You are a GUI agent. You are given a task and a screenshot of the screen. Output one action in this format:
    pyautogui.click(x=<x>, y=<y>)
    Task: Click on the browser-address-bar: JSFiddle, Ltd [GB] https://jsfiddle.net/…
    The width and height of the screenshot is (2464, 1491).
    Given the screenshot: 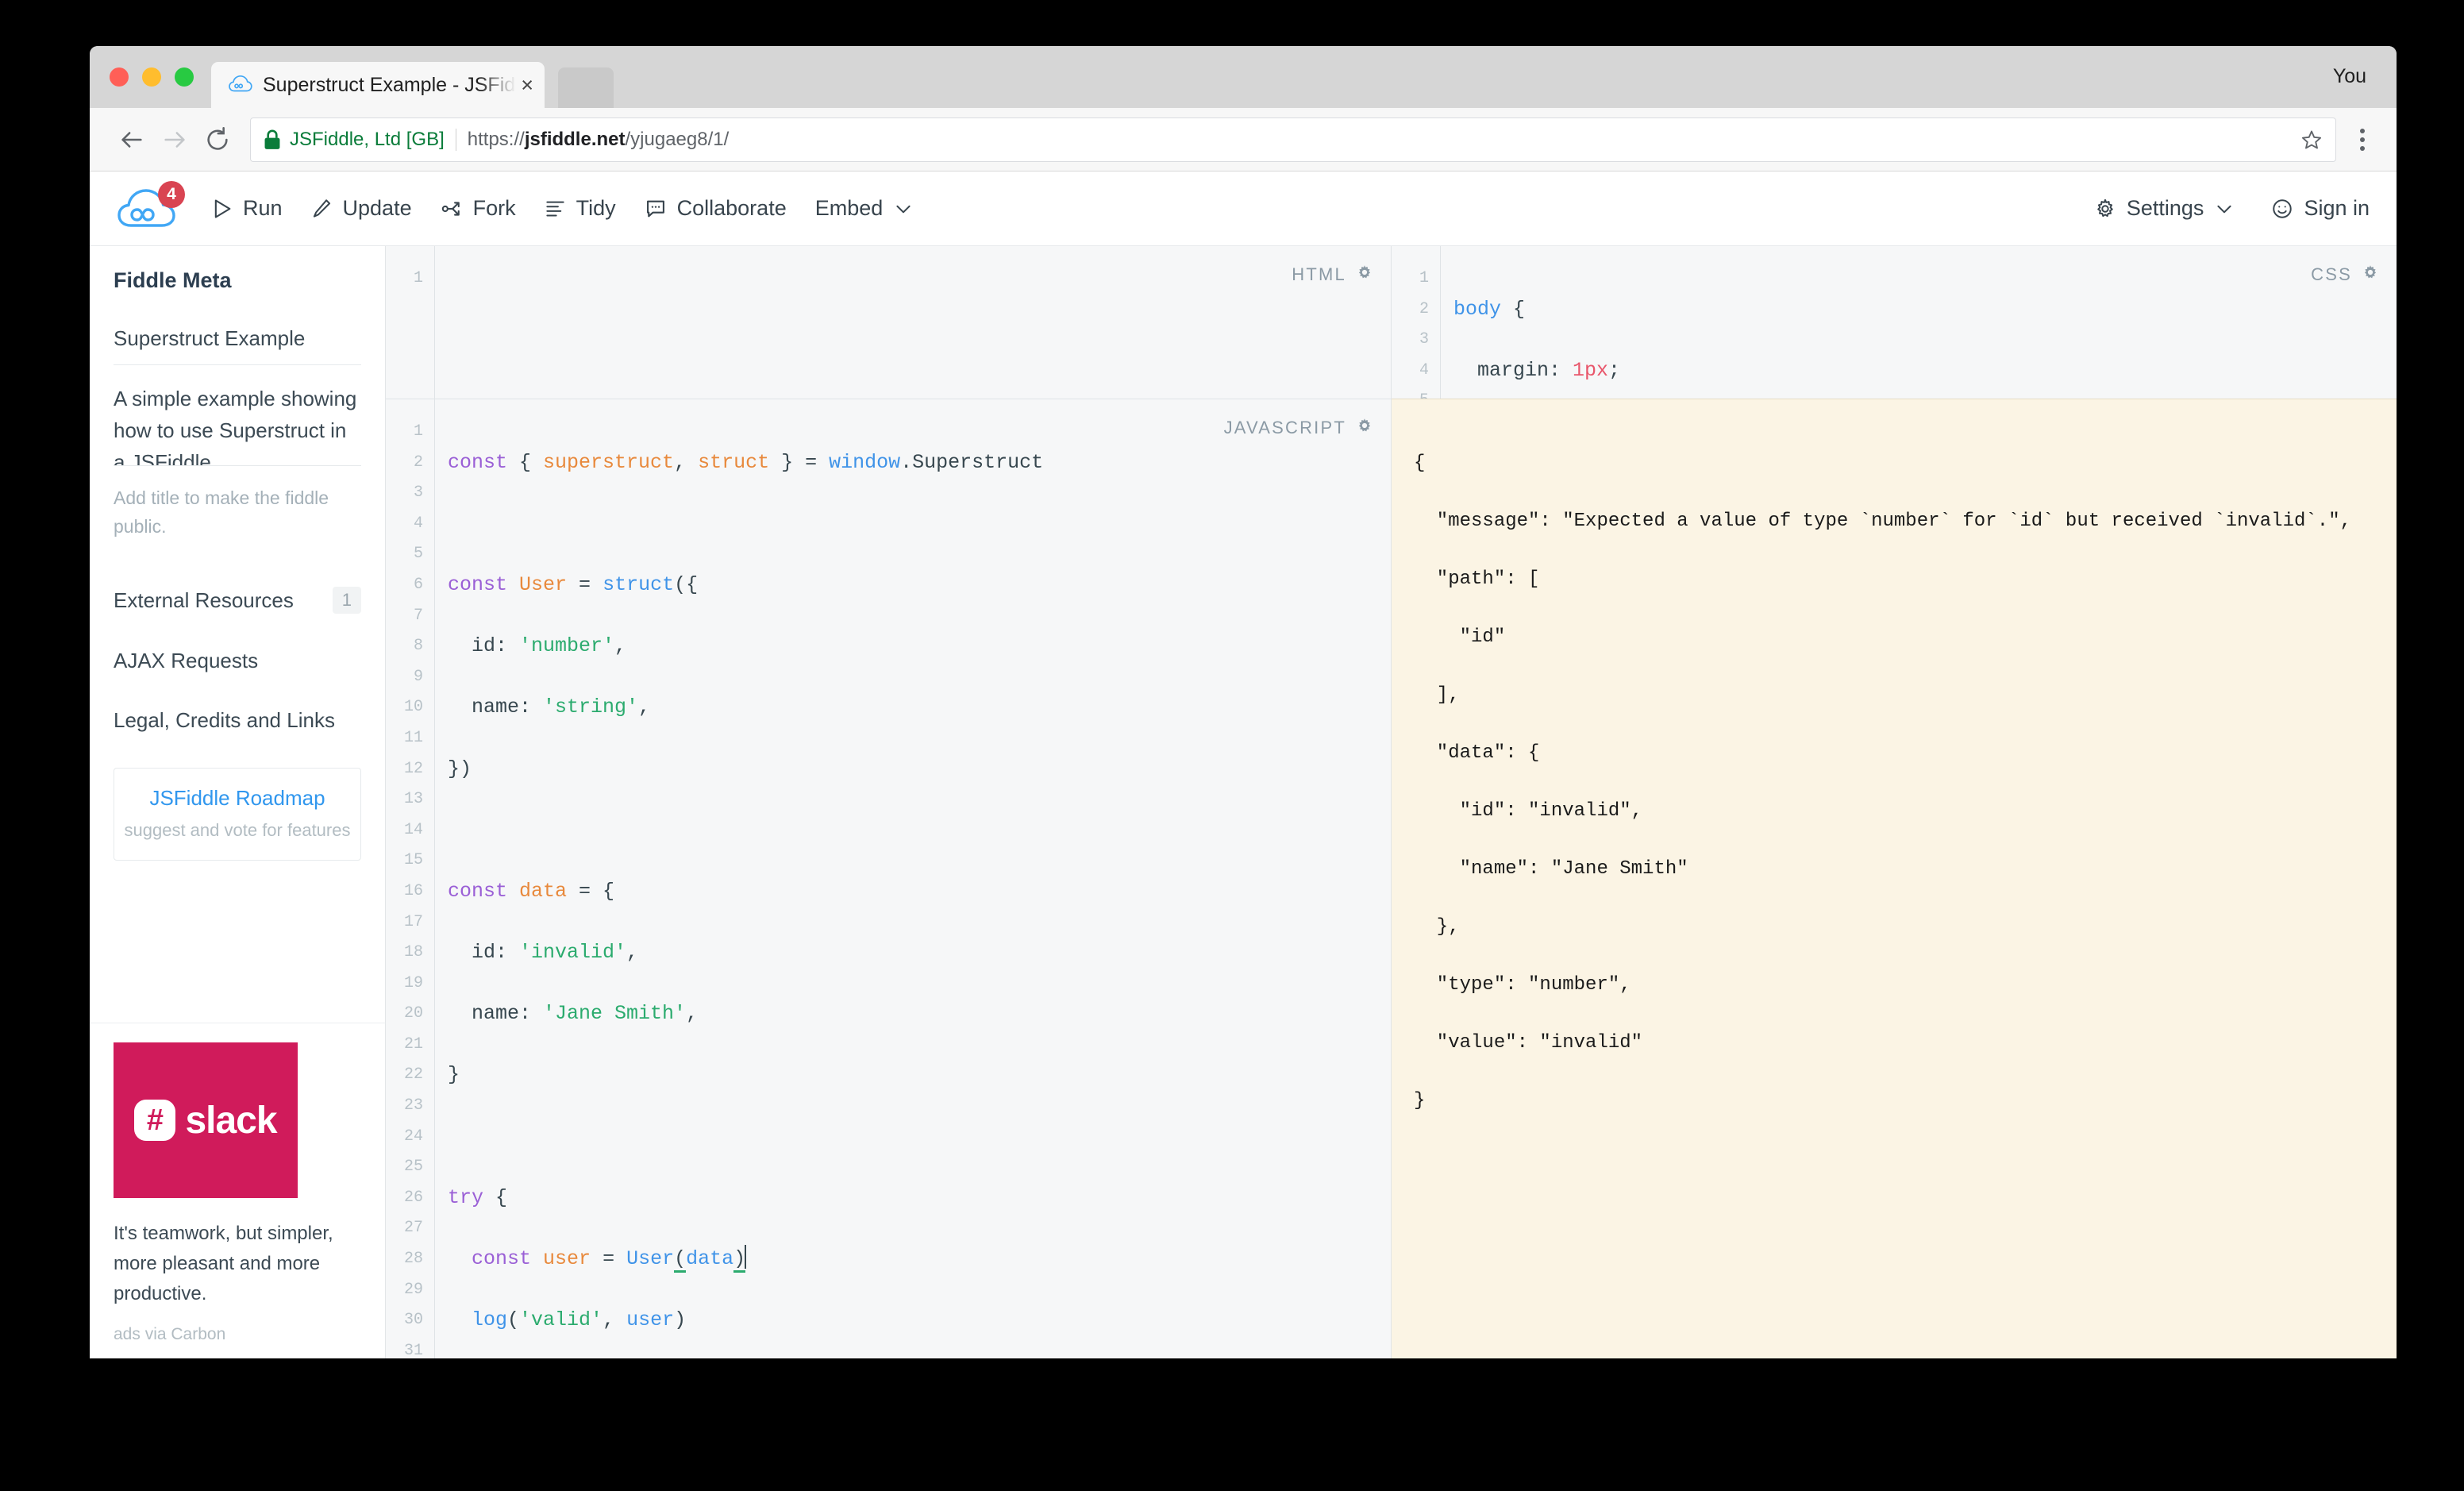 What is the action you would take?
    pyautogui.click(x=1243, y=139)
    